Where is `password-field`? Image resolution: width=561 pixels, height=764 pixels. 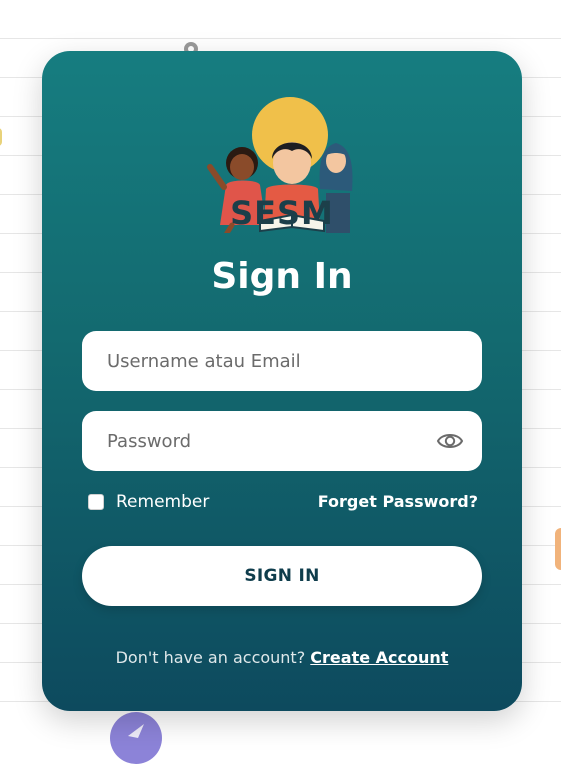
password-field is located at coordinates (282, 441).